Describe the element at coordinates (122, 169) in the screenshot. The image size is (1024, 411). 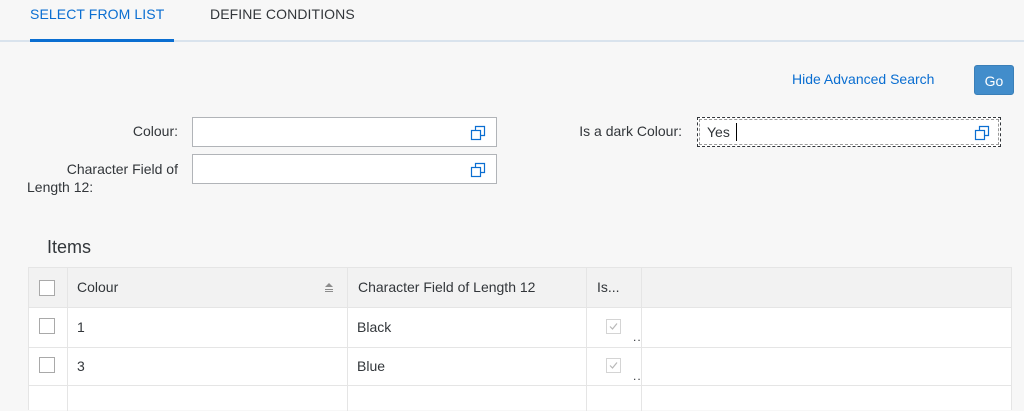
I see `char-field-label-line1: Character Field of` at that location.